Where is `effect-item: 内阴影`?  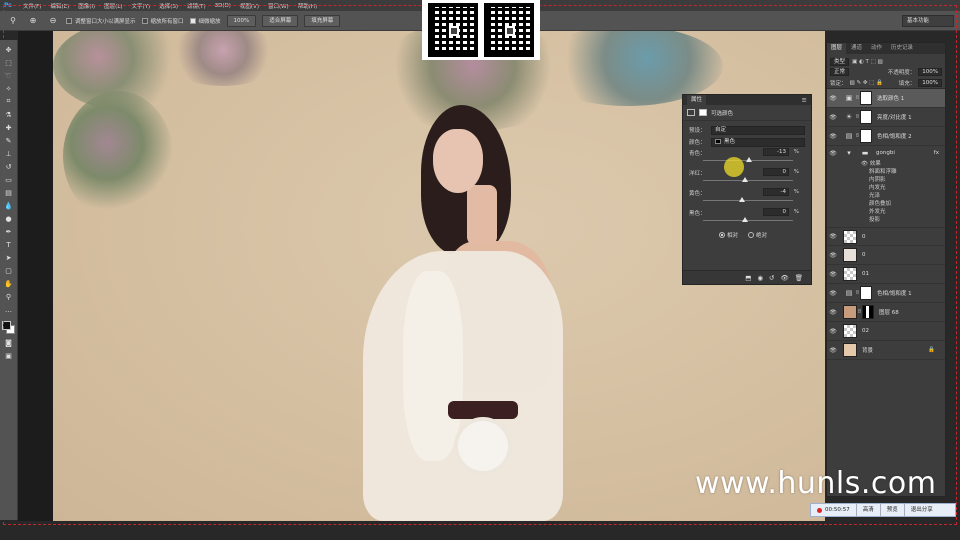 effect-item: 内阴影 is located at coordinates (886, 180).